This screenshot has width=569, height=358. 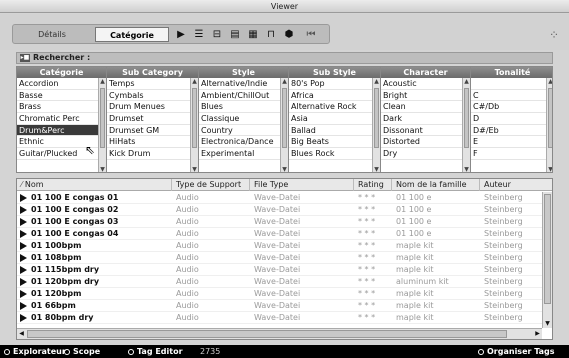 I want to click on filter-item: Acoustic, so click(x=421, y=84).